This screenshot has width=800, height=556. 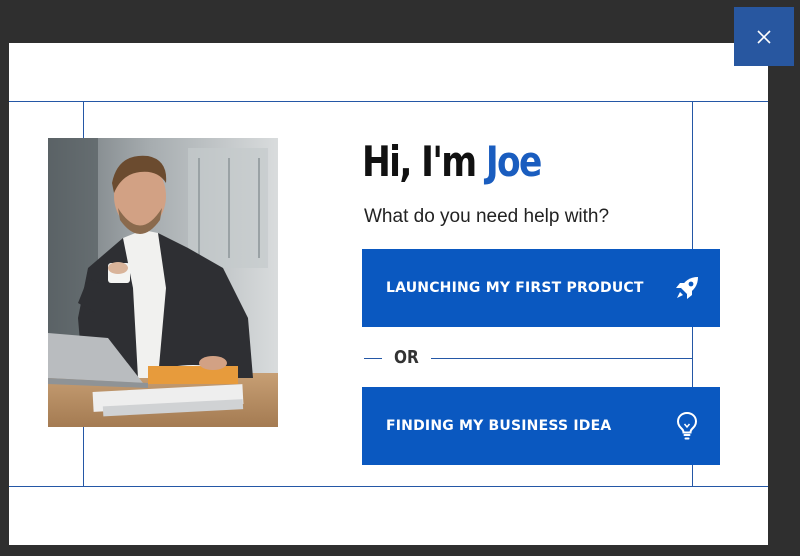 I want to click on guide-line-bottom, so click(x=388, y=486).